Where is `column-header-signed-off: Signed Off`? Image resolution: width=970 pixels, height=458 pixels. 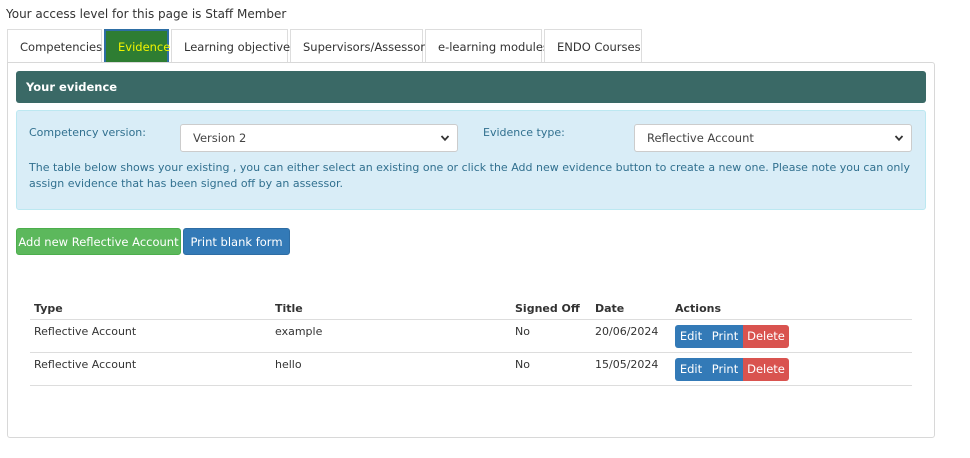 column-header-signed-off: Signed Off is located at coordinates (551, 309).